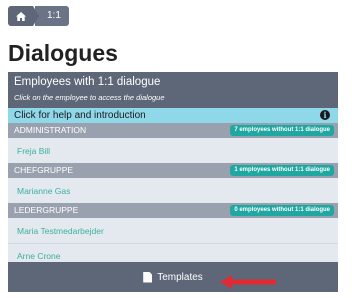 This screenshot has height=298, width=352. Describe the element at coordinates (50, 130) in the screenshot. I see `group-name: ADMINISTRATION` at that location.